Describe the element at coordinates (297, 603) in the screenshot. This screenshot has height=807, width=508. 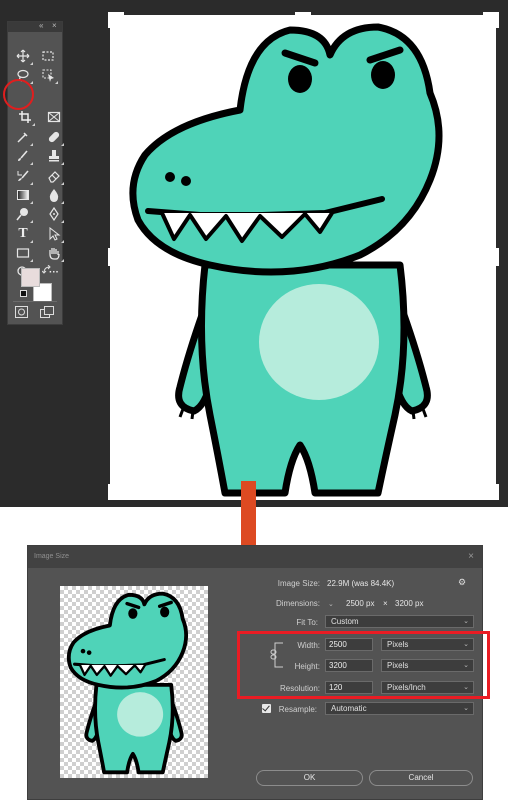
I see `dimensions-label: Dimensions:` at that location.